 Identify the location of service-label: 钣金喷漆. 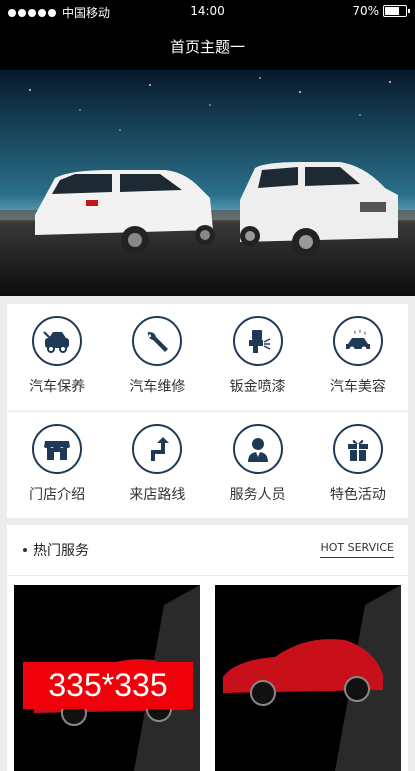
(257, 387).